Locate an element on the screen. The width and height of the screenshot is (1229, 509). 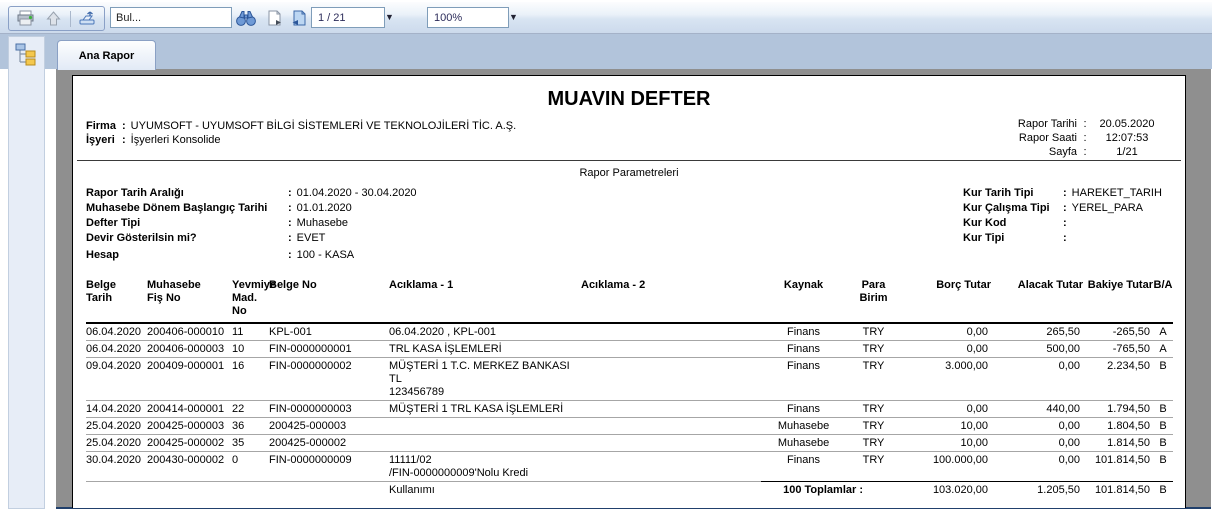
cell-tarih: 25.04.2020 is located at coordinates (116, 426).